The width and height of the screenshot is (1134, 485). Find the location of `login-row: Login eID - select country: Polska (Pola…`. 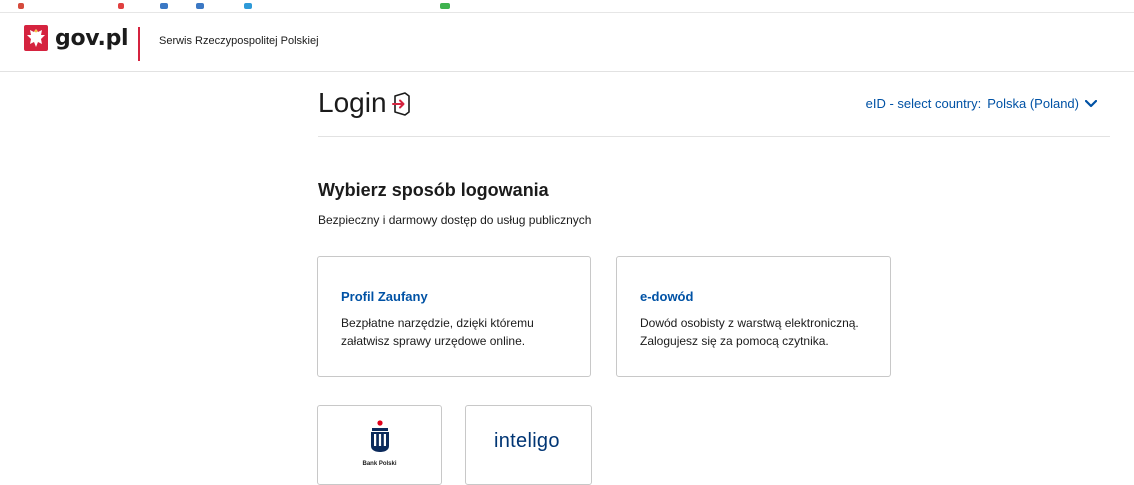

login-row: Login eID - select country: Polska (Pola… is located at coordinates (714, 104).